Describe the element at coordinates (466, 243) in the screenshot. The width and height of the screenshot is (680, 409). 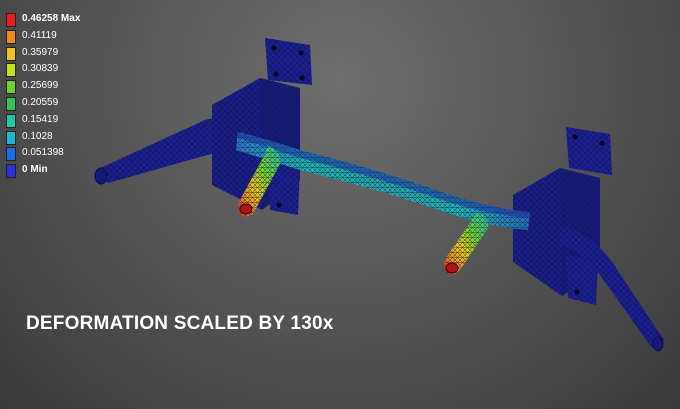
I see `right-grip` at that location.